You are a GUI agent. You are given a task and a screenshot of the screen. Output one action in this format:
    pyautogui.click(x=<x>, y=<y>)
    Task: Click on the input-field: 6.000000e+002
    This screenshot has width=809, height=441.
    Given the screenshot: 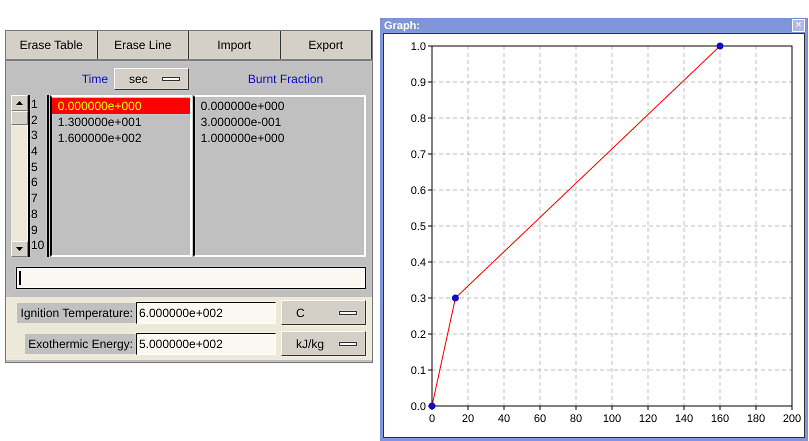 What is the action you would take?
    pyautogui.click(x=206, y=313)
    